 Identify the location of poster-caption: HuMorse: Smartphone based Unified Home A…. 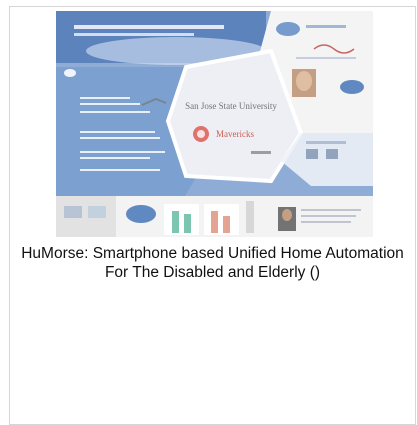
(212, 263).